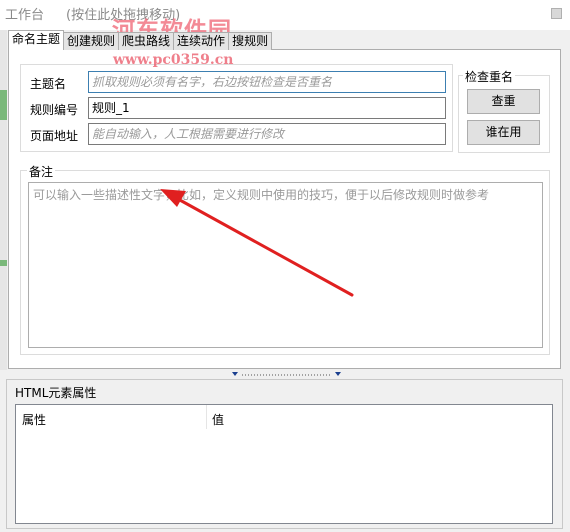 This screenshot has height=532, width=570. Describe the element at coordinates (261, 195) in the screenshot. I see `notes-placeholder: 可以输入一些描述性文字，比如，定义规则中使用的技巧，便于以后修改规则时做参考` at that location.